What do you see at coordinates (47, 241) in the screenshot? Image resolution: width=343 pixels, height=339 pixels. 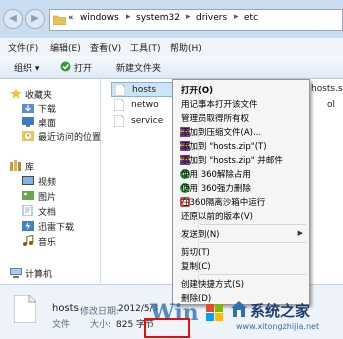 I see `nav-music: 音乐` at bounding box center [47, 241].